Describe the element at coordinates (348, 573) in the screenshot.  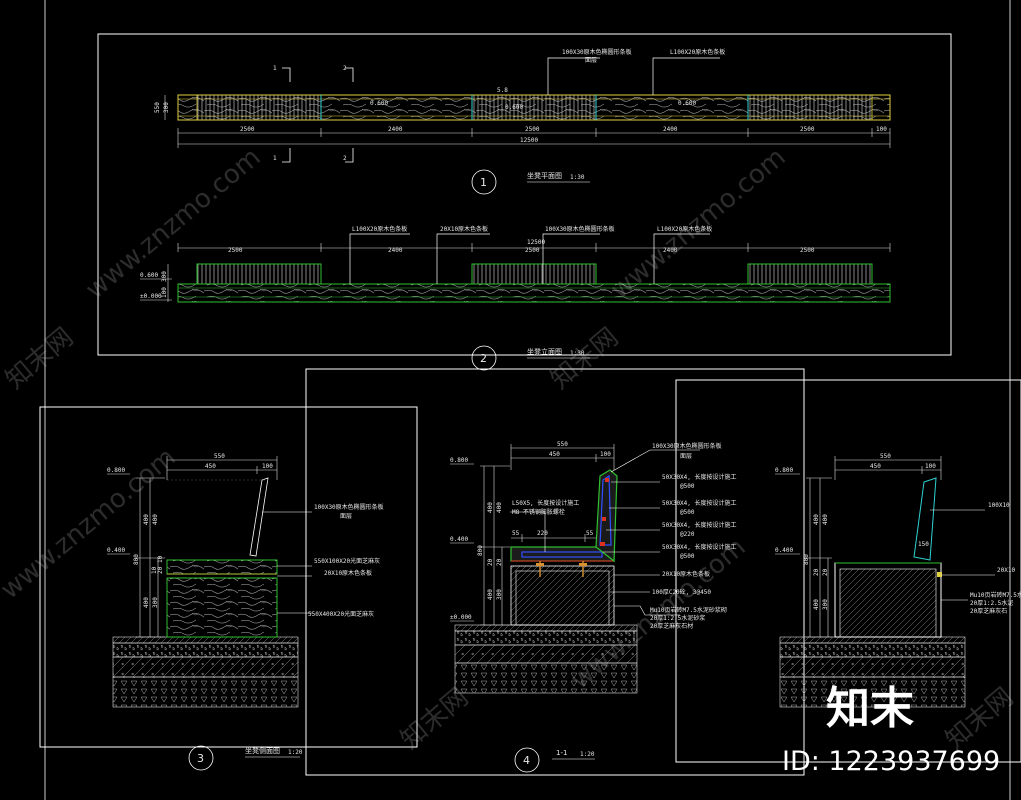
I see `d3-leader-3: 20X10原木色条板` at that location.